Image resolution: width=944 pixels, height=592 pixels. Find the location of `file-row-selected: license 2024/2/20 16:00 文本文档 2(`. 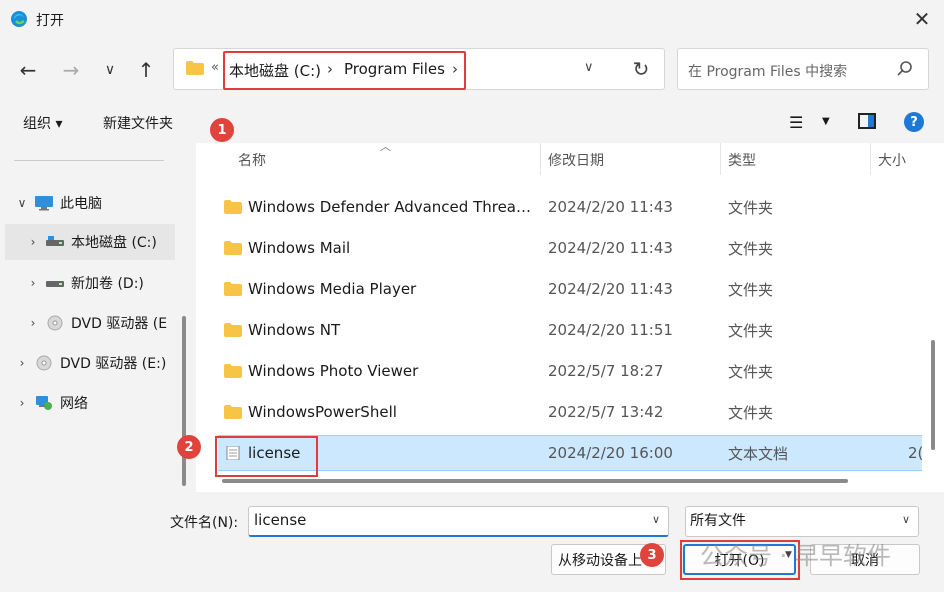

file-row-selected: license 2024/2/20 16:00 文本文档 2( is located at coordinates (571, 453).